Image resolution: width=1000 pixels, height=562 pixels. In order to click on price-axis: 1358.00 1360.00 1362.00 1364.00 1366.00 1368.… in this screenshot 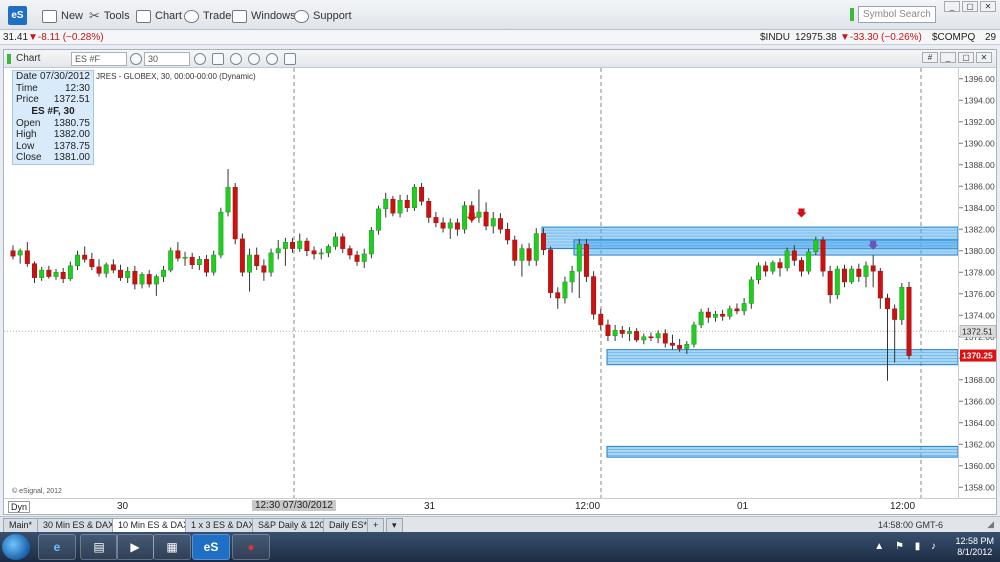, I will do `click(977, 283)`.